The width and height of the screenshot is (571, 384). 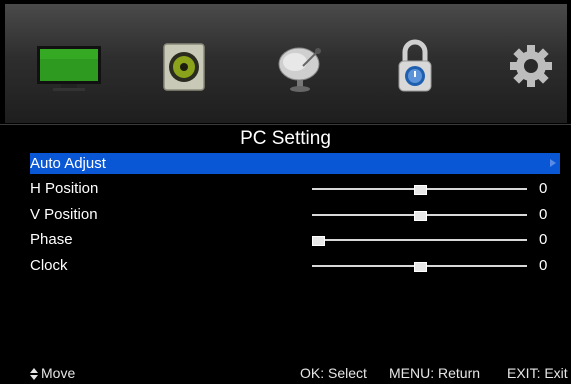 What do you see at coordinates (68, 163) in the screenshot?
I see `menu-item-label: Auto Adjust` at bounding box center [68, 163].